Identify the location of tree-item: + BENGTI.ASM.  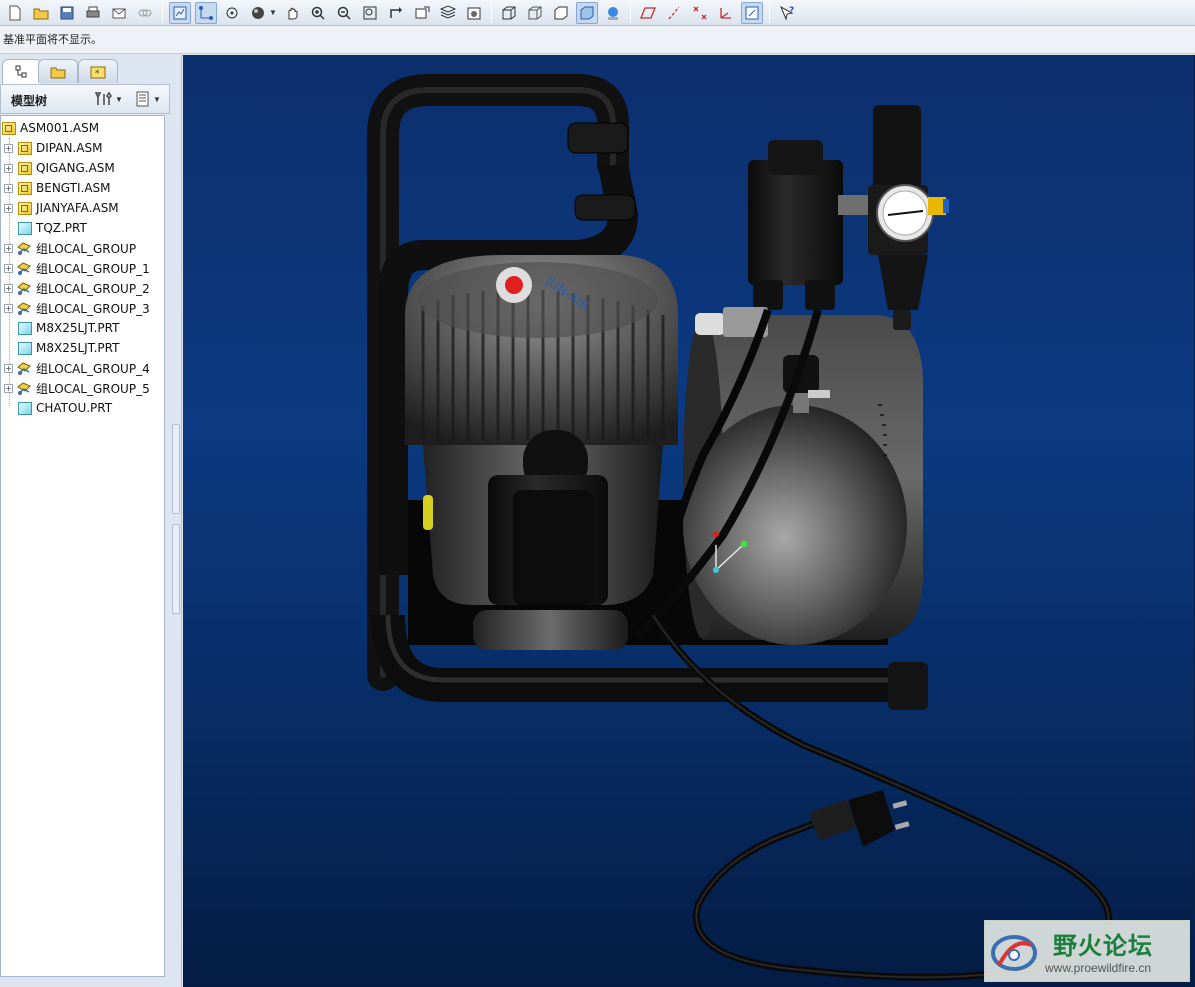
(82, 188).